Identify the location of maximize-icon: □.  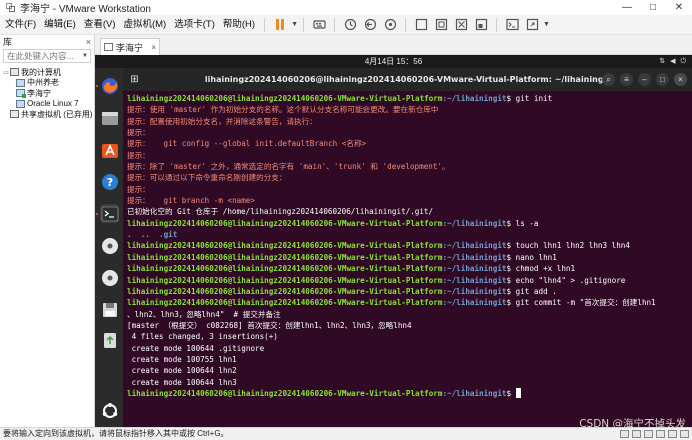
(662, 79).